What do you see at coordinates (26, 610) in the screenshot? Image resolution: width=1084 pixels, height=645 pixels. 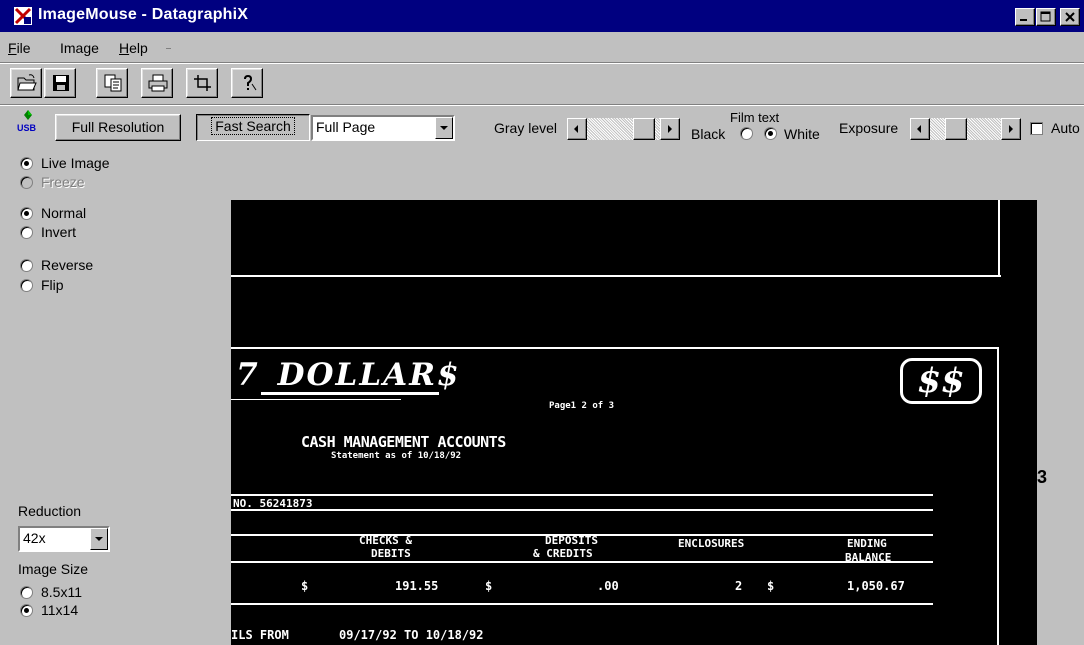 I see `size-11x14-radio` at bounding box center [26, 610].